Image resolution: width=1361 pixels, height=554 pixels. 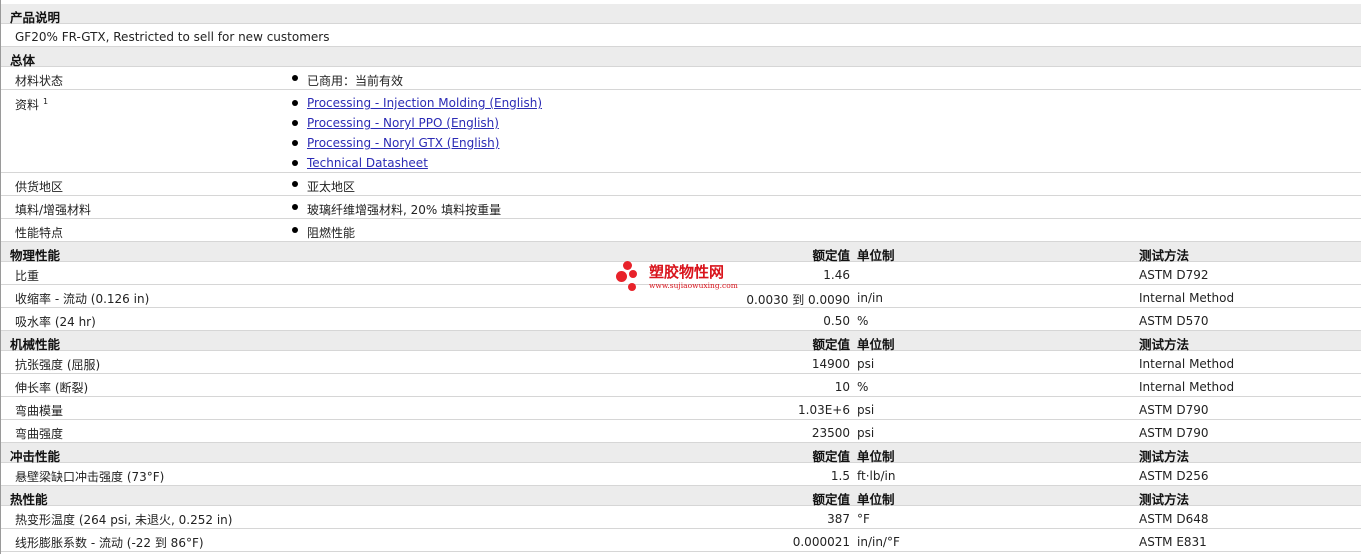 I want to click on property-unit: °F, so click(x=863, y=519).